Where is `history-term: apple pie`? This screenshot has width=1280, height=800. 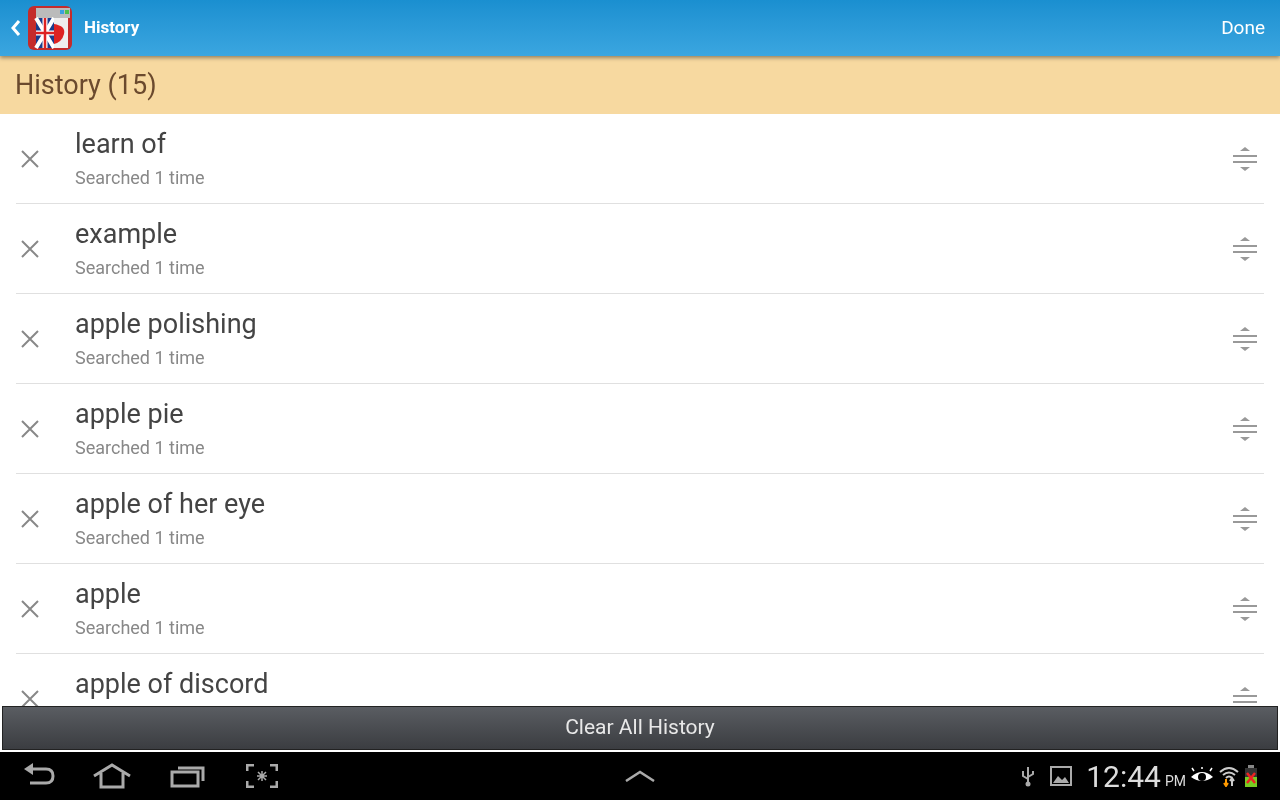 history-term: apple pie is located at coordinates (653, 414).